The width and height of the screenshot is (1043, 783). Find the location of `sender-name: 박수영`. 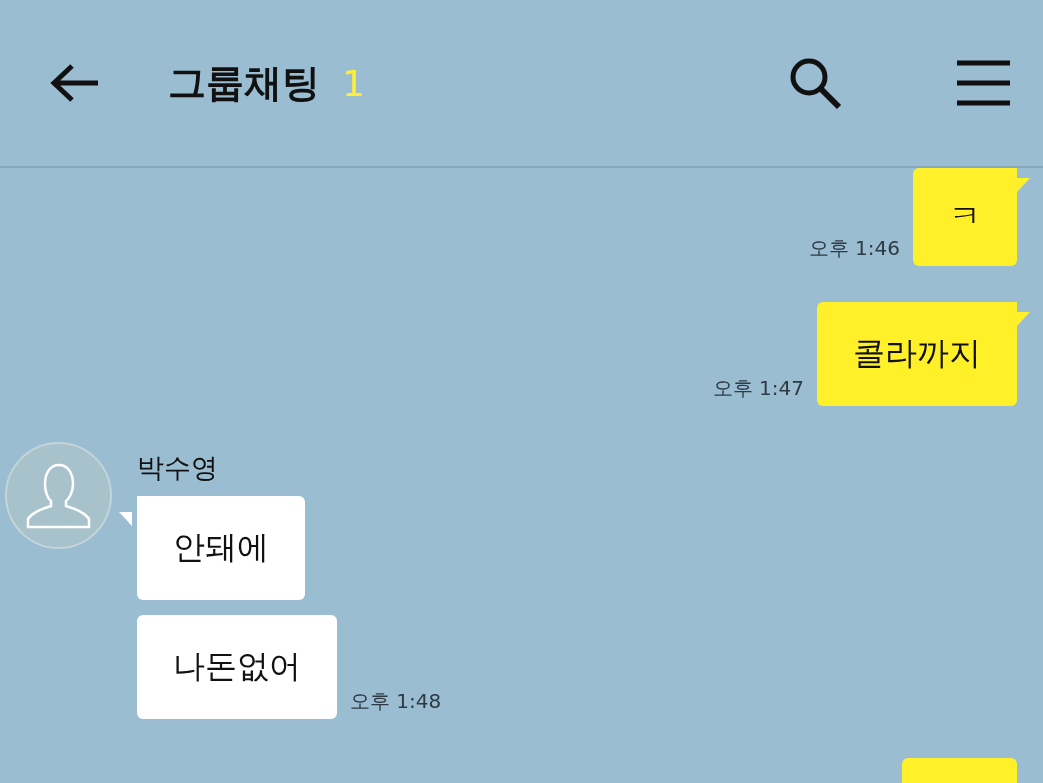

sender-name: 박수영 is located at coordinates (178, 468).